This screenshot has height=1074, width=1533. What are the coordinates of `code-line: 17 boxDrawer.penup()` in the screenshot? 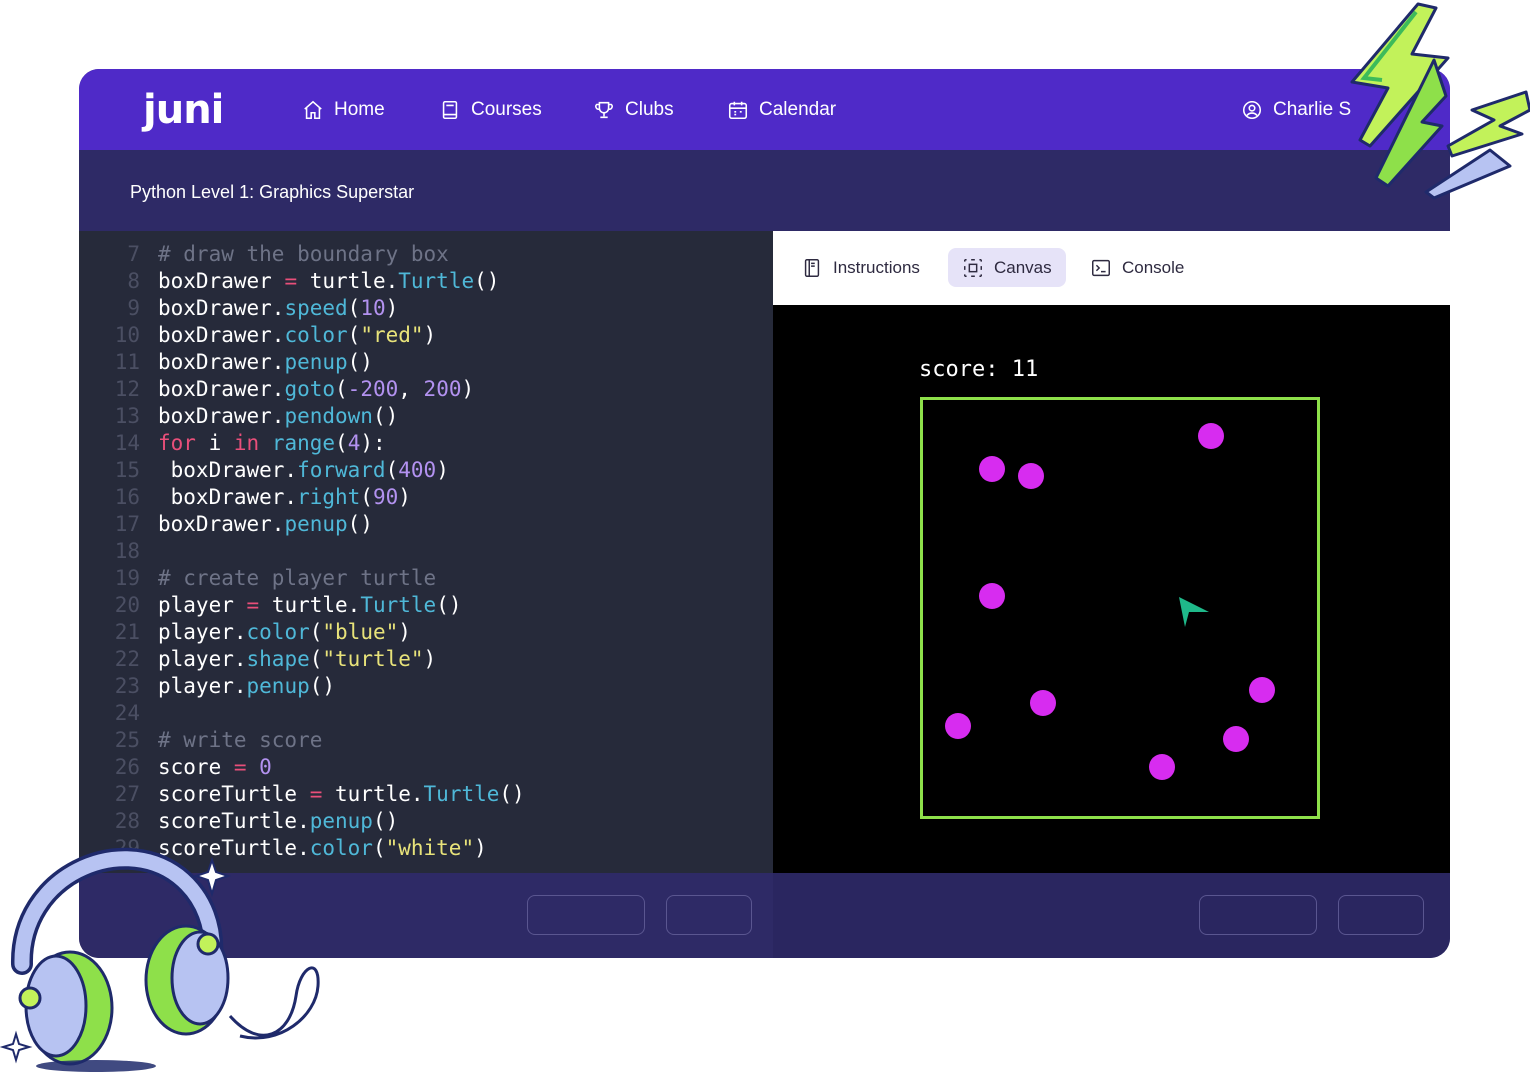 It's located at (426, 524).